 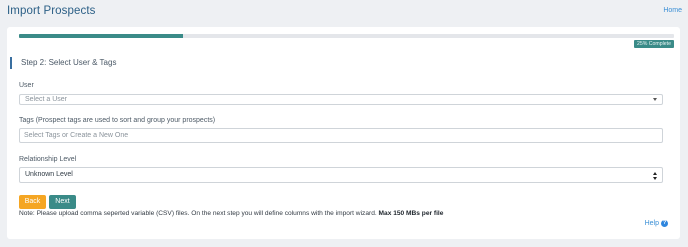 I want to click on progress-fill, so click(x=101, y=36).